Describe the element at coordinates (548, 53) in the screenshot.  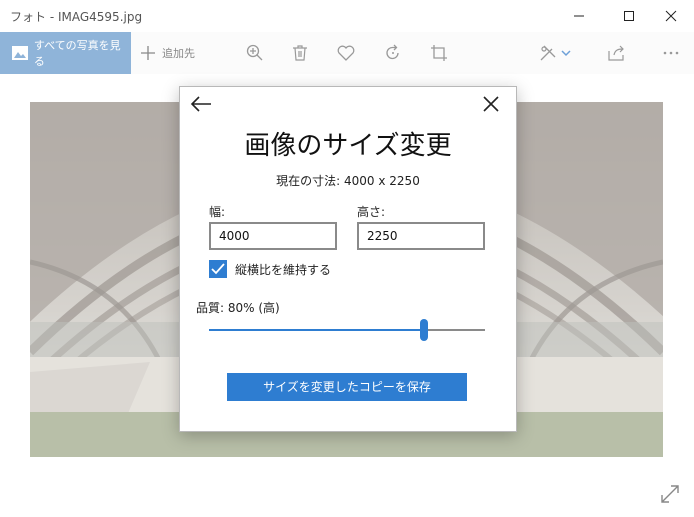
I see `edit-icon` at that location.